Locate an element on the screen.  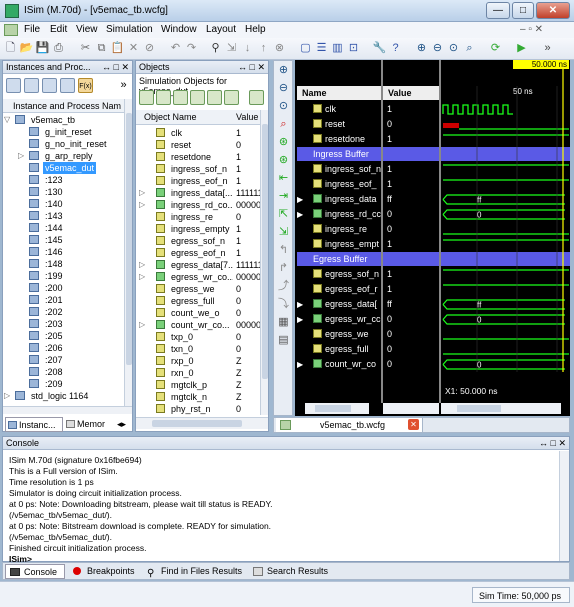
maximize-button: □ is located at coordinates (523, 10).